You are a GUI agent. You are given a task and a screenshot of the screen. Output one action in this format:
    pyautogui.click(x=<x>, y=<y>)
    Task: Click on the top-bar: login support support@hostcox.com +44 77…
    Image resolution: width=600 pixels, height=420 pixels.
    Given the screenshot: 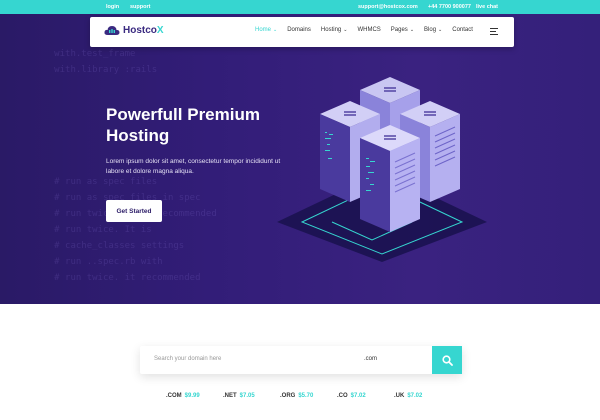 What is the action you would take?
    pyautogui.click(x=300, y=7)
    